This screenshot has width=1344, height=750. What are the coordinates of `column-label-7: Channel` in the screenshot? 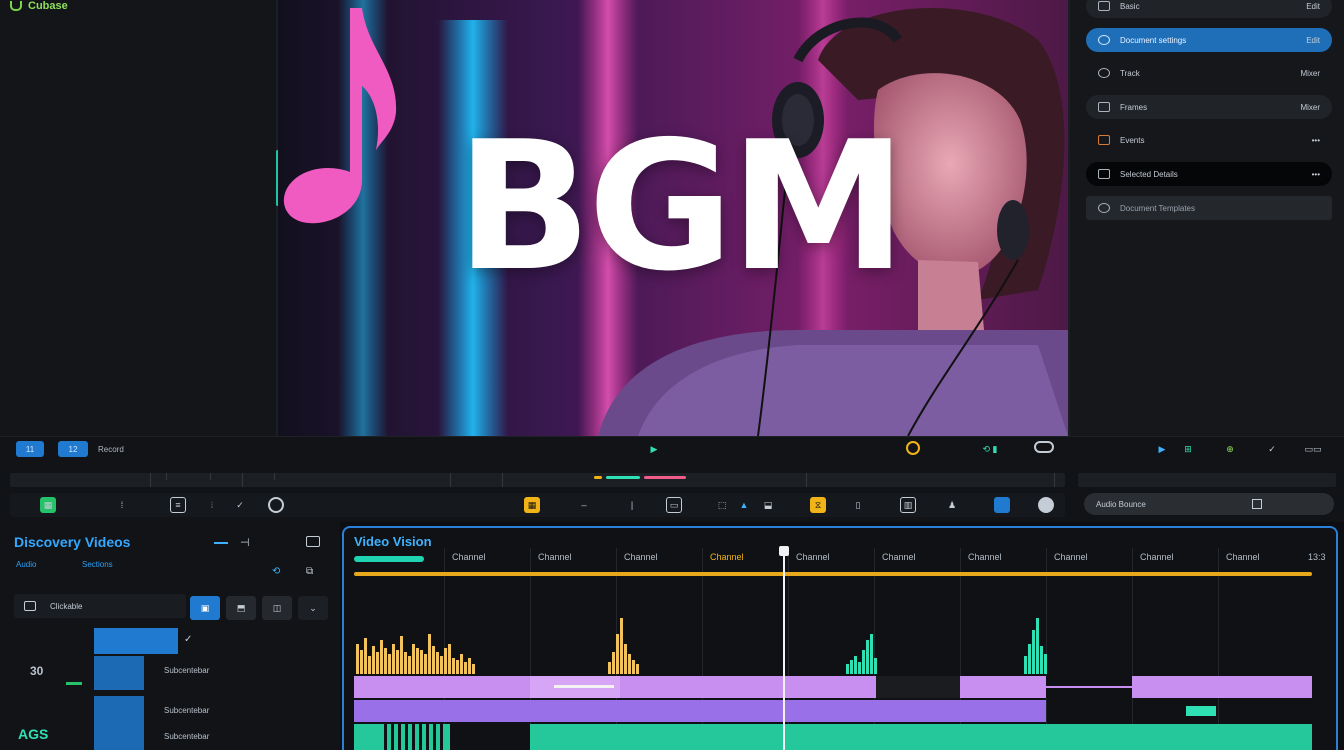 It's located at (985, 557).